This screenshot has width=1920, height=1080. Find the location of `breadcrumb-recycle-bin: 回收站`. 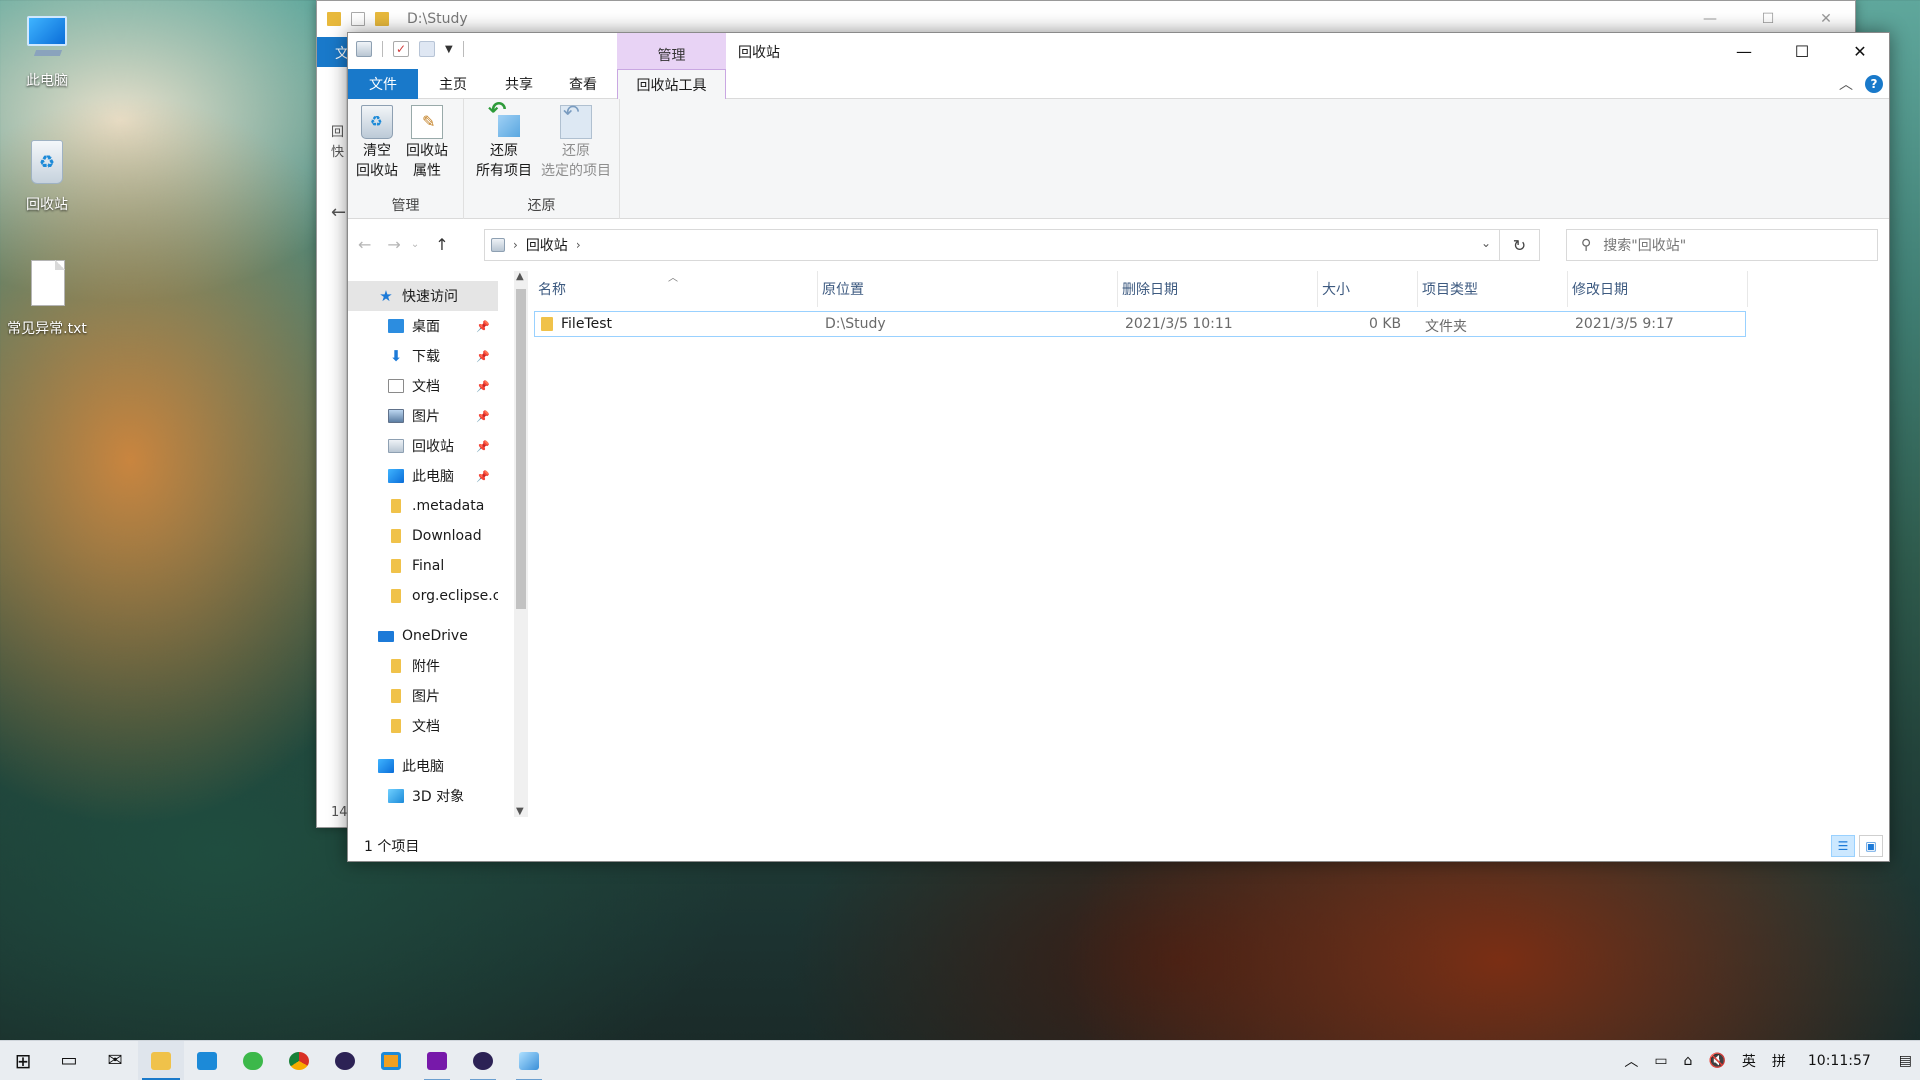

breadcrumb-recycle-bin: 回收站 is located at coordinates (547, 245).